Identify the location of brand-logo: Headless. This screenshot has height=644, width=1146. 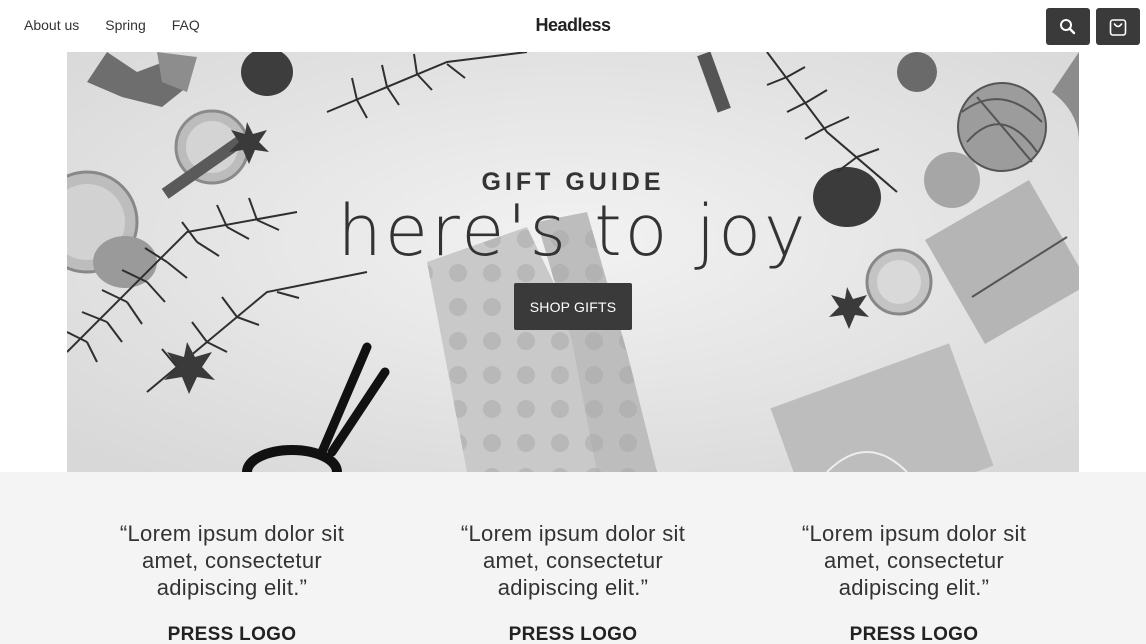
(573, 25).